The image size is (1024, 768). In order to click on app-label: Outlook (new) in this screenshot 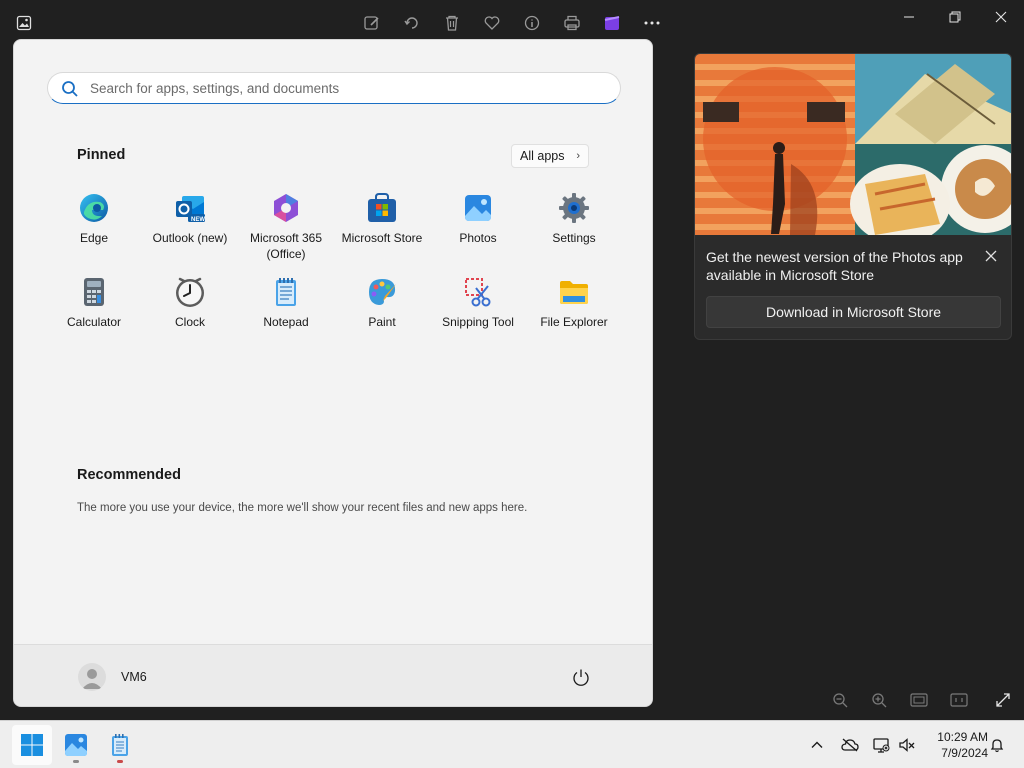, I will do `click(190, 238)`.